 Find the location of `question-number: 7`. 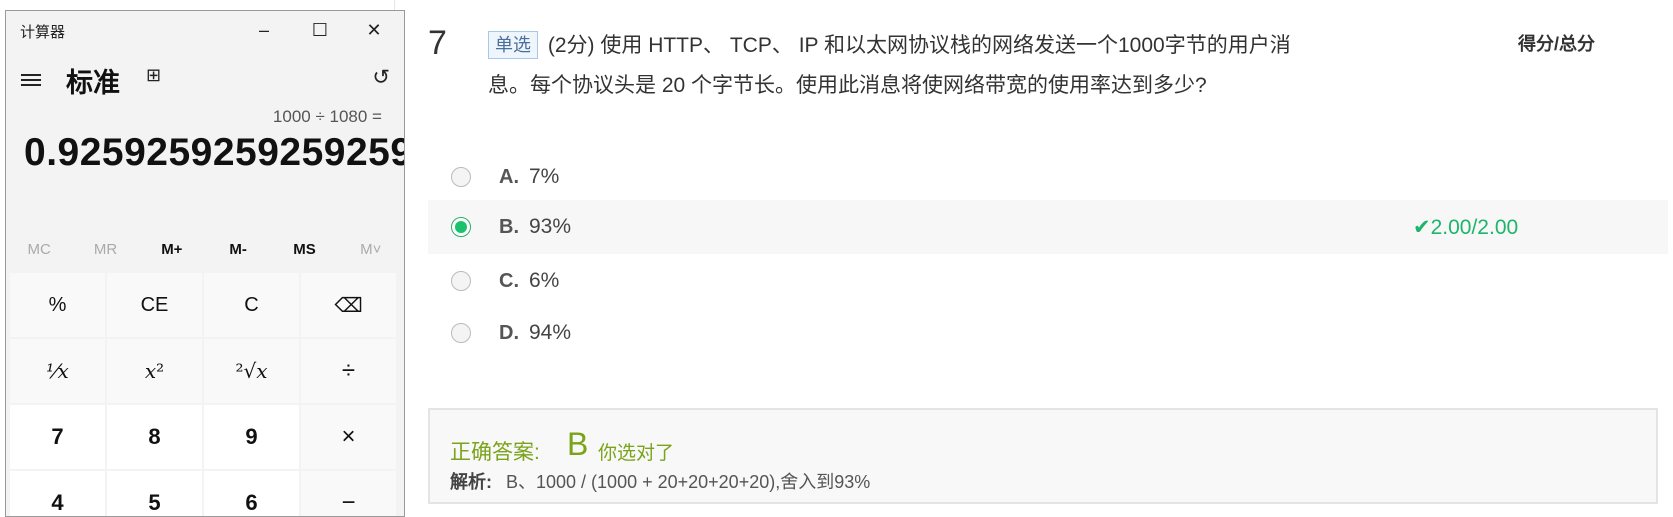

question-number: 7 is located at coordinates (437, 43).